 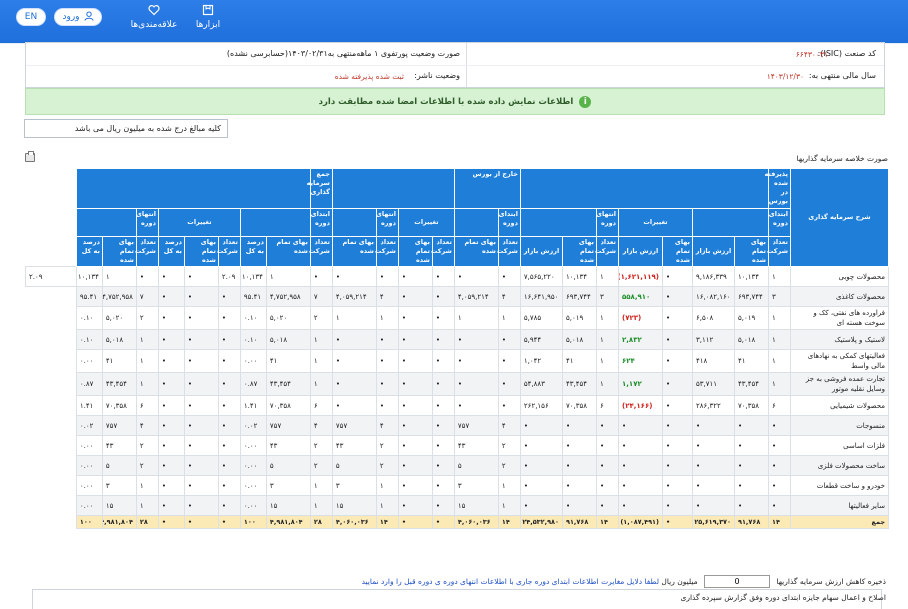 What do you see at coordinates (713, 339) in the screenshot?
I see `table-cell: ۳,۱۱۲` at bounding box center [713, 339].